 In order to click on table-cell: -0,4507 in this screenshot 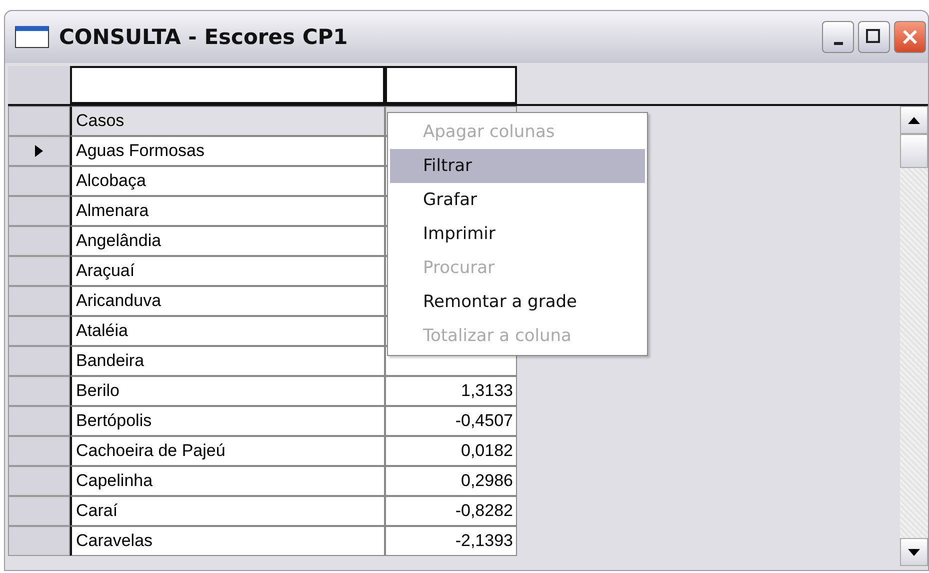, I will do `click(451, 421)`.